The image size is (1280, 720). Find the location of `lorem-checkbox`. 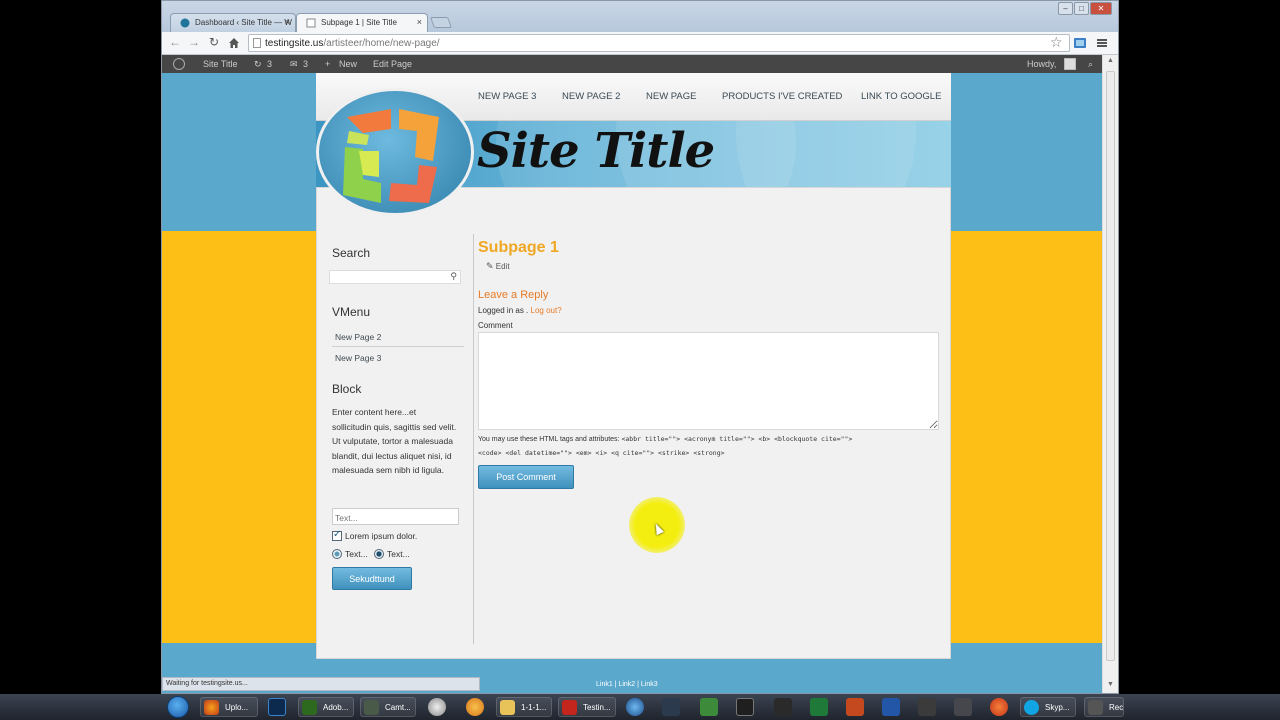

lorem-checkbox is located at coordinates (337, 535).